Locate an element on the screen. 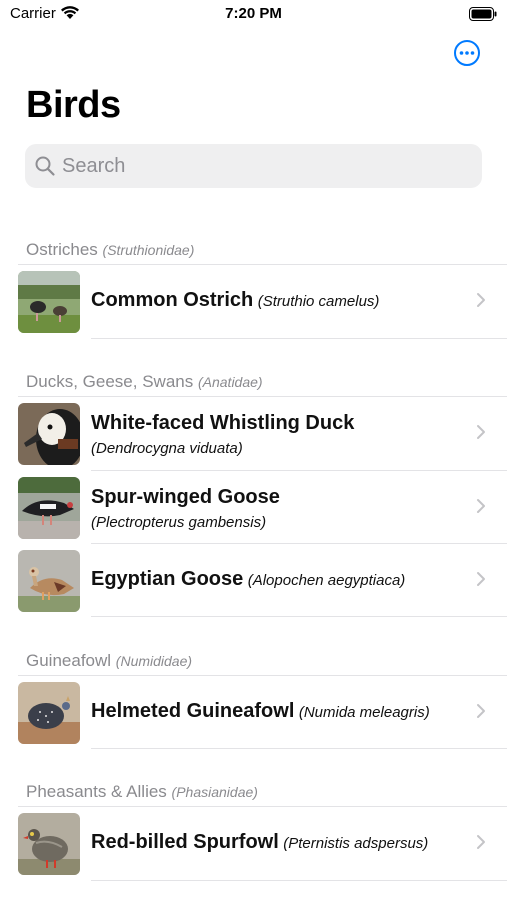 This screenshot has width=507, height=900. item-label: Helmeted Guineafowl (Numida meleagris) is located at coordinates (260, 711).